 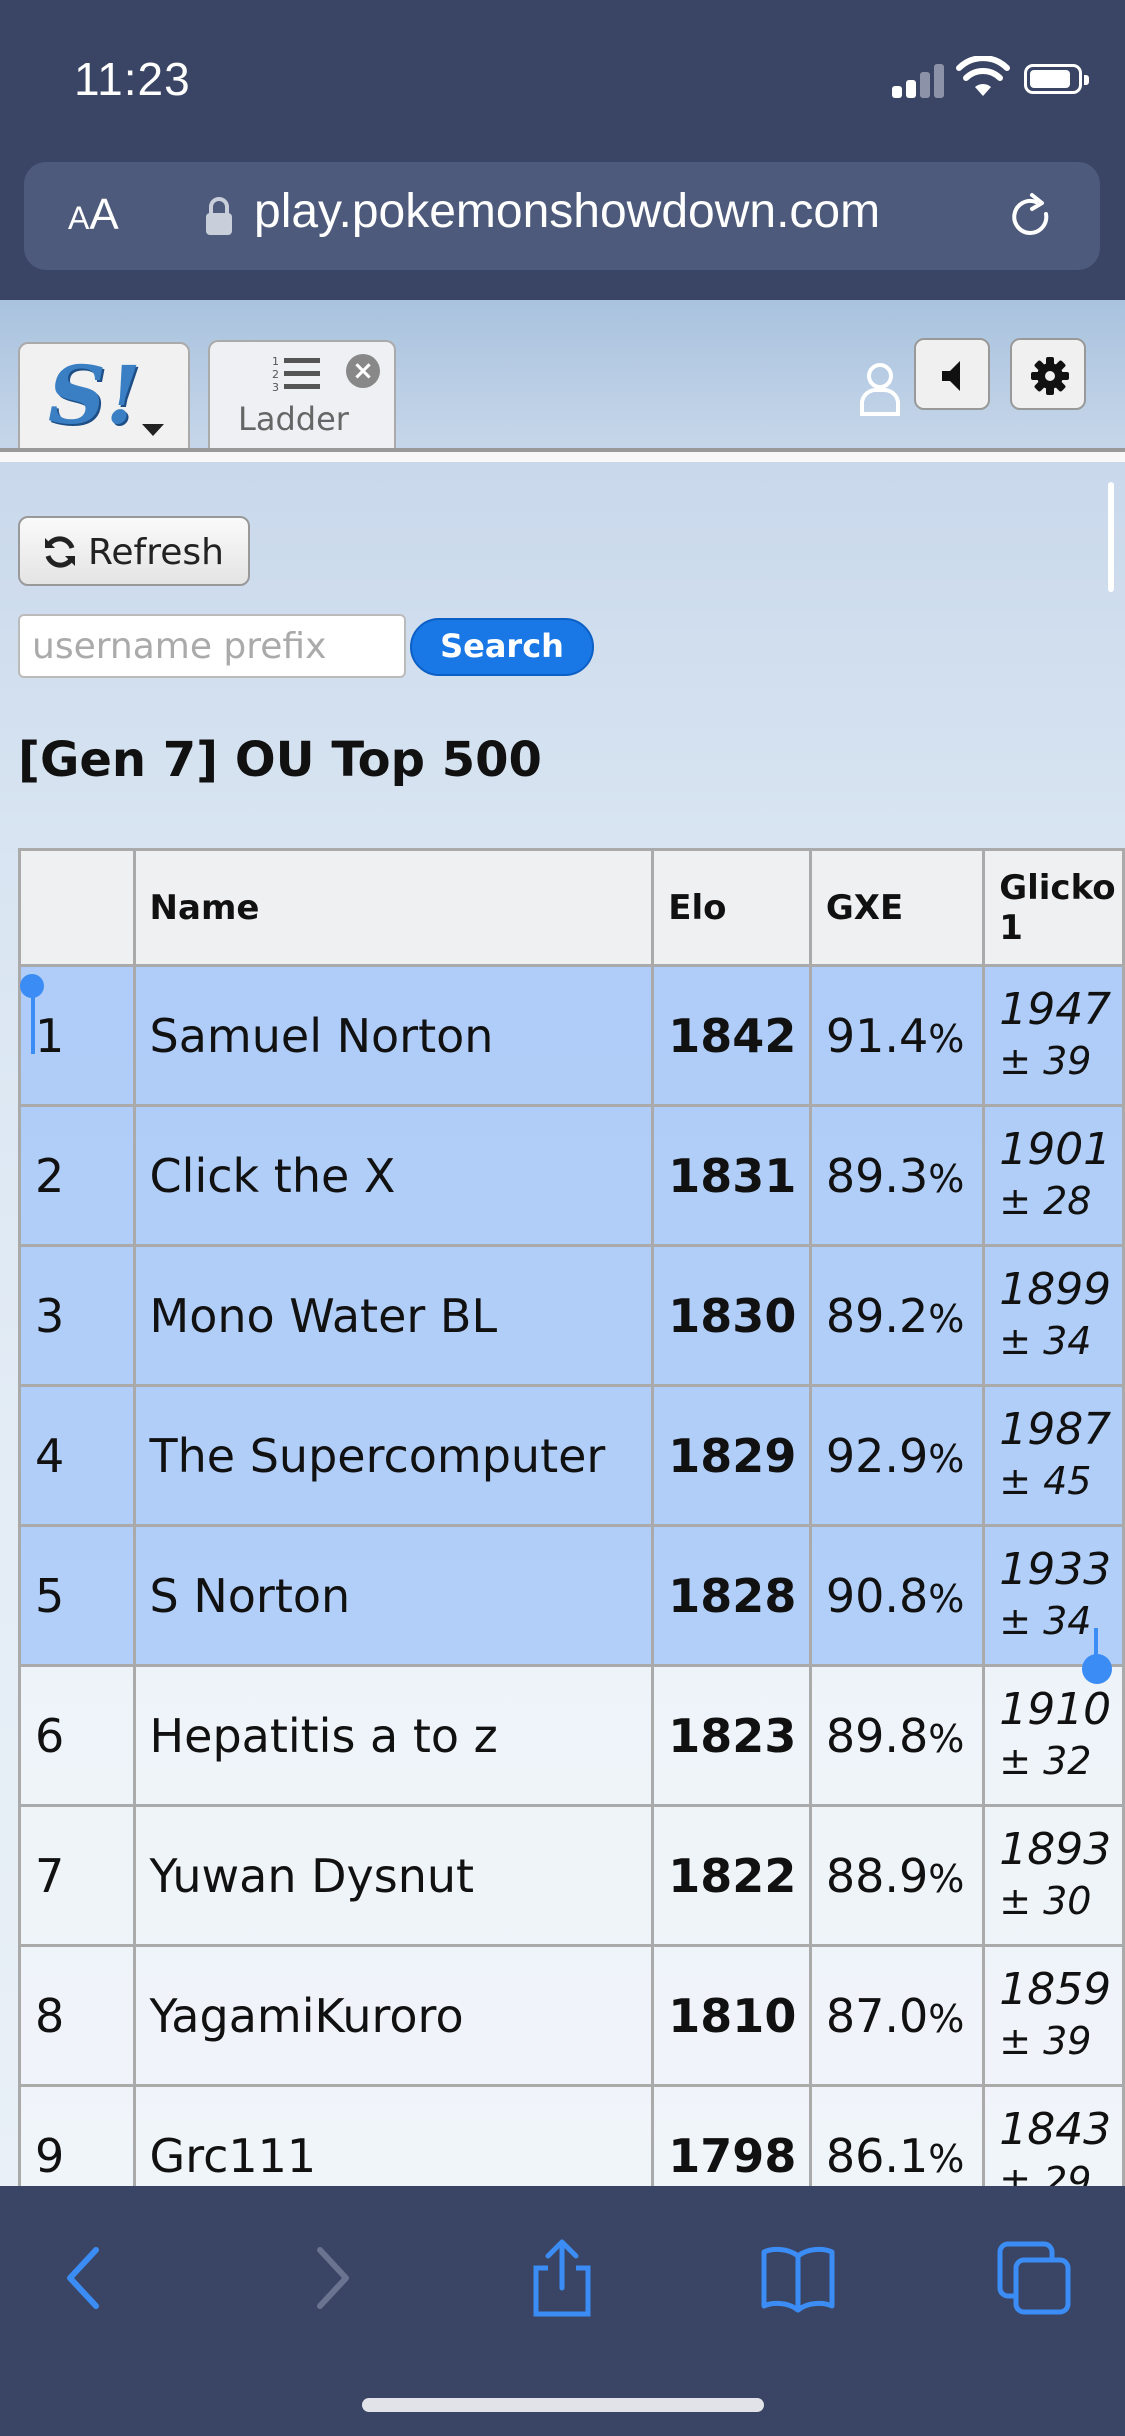 I want to click on lock-icon, so click(x=219, y=216).